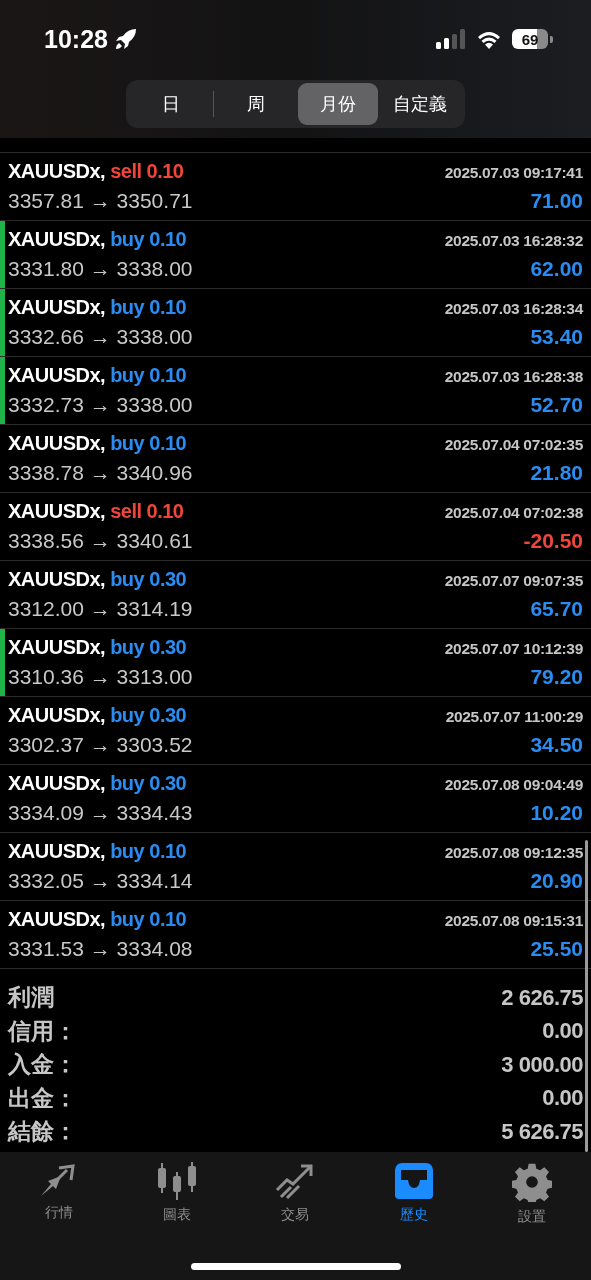 Image resolution: width=591 pixels, height=1280 pixels. What do you see at coordinates (100, 949) in the screenshot?
I see `deal-prices: 3331.53 → 3334.08` at bounding box center [100, 949].